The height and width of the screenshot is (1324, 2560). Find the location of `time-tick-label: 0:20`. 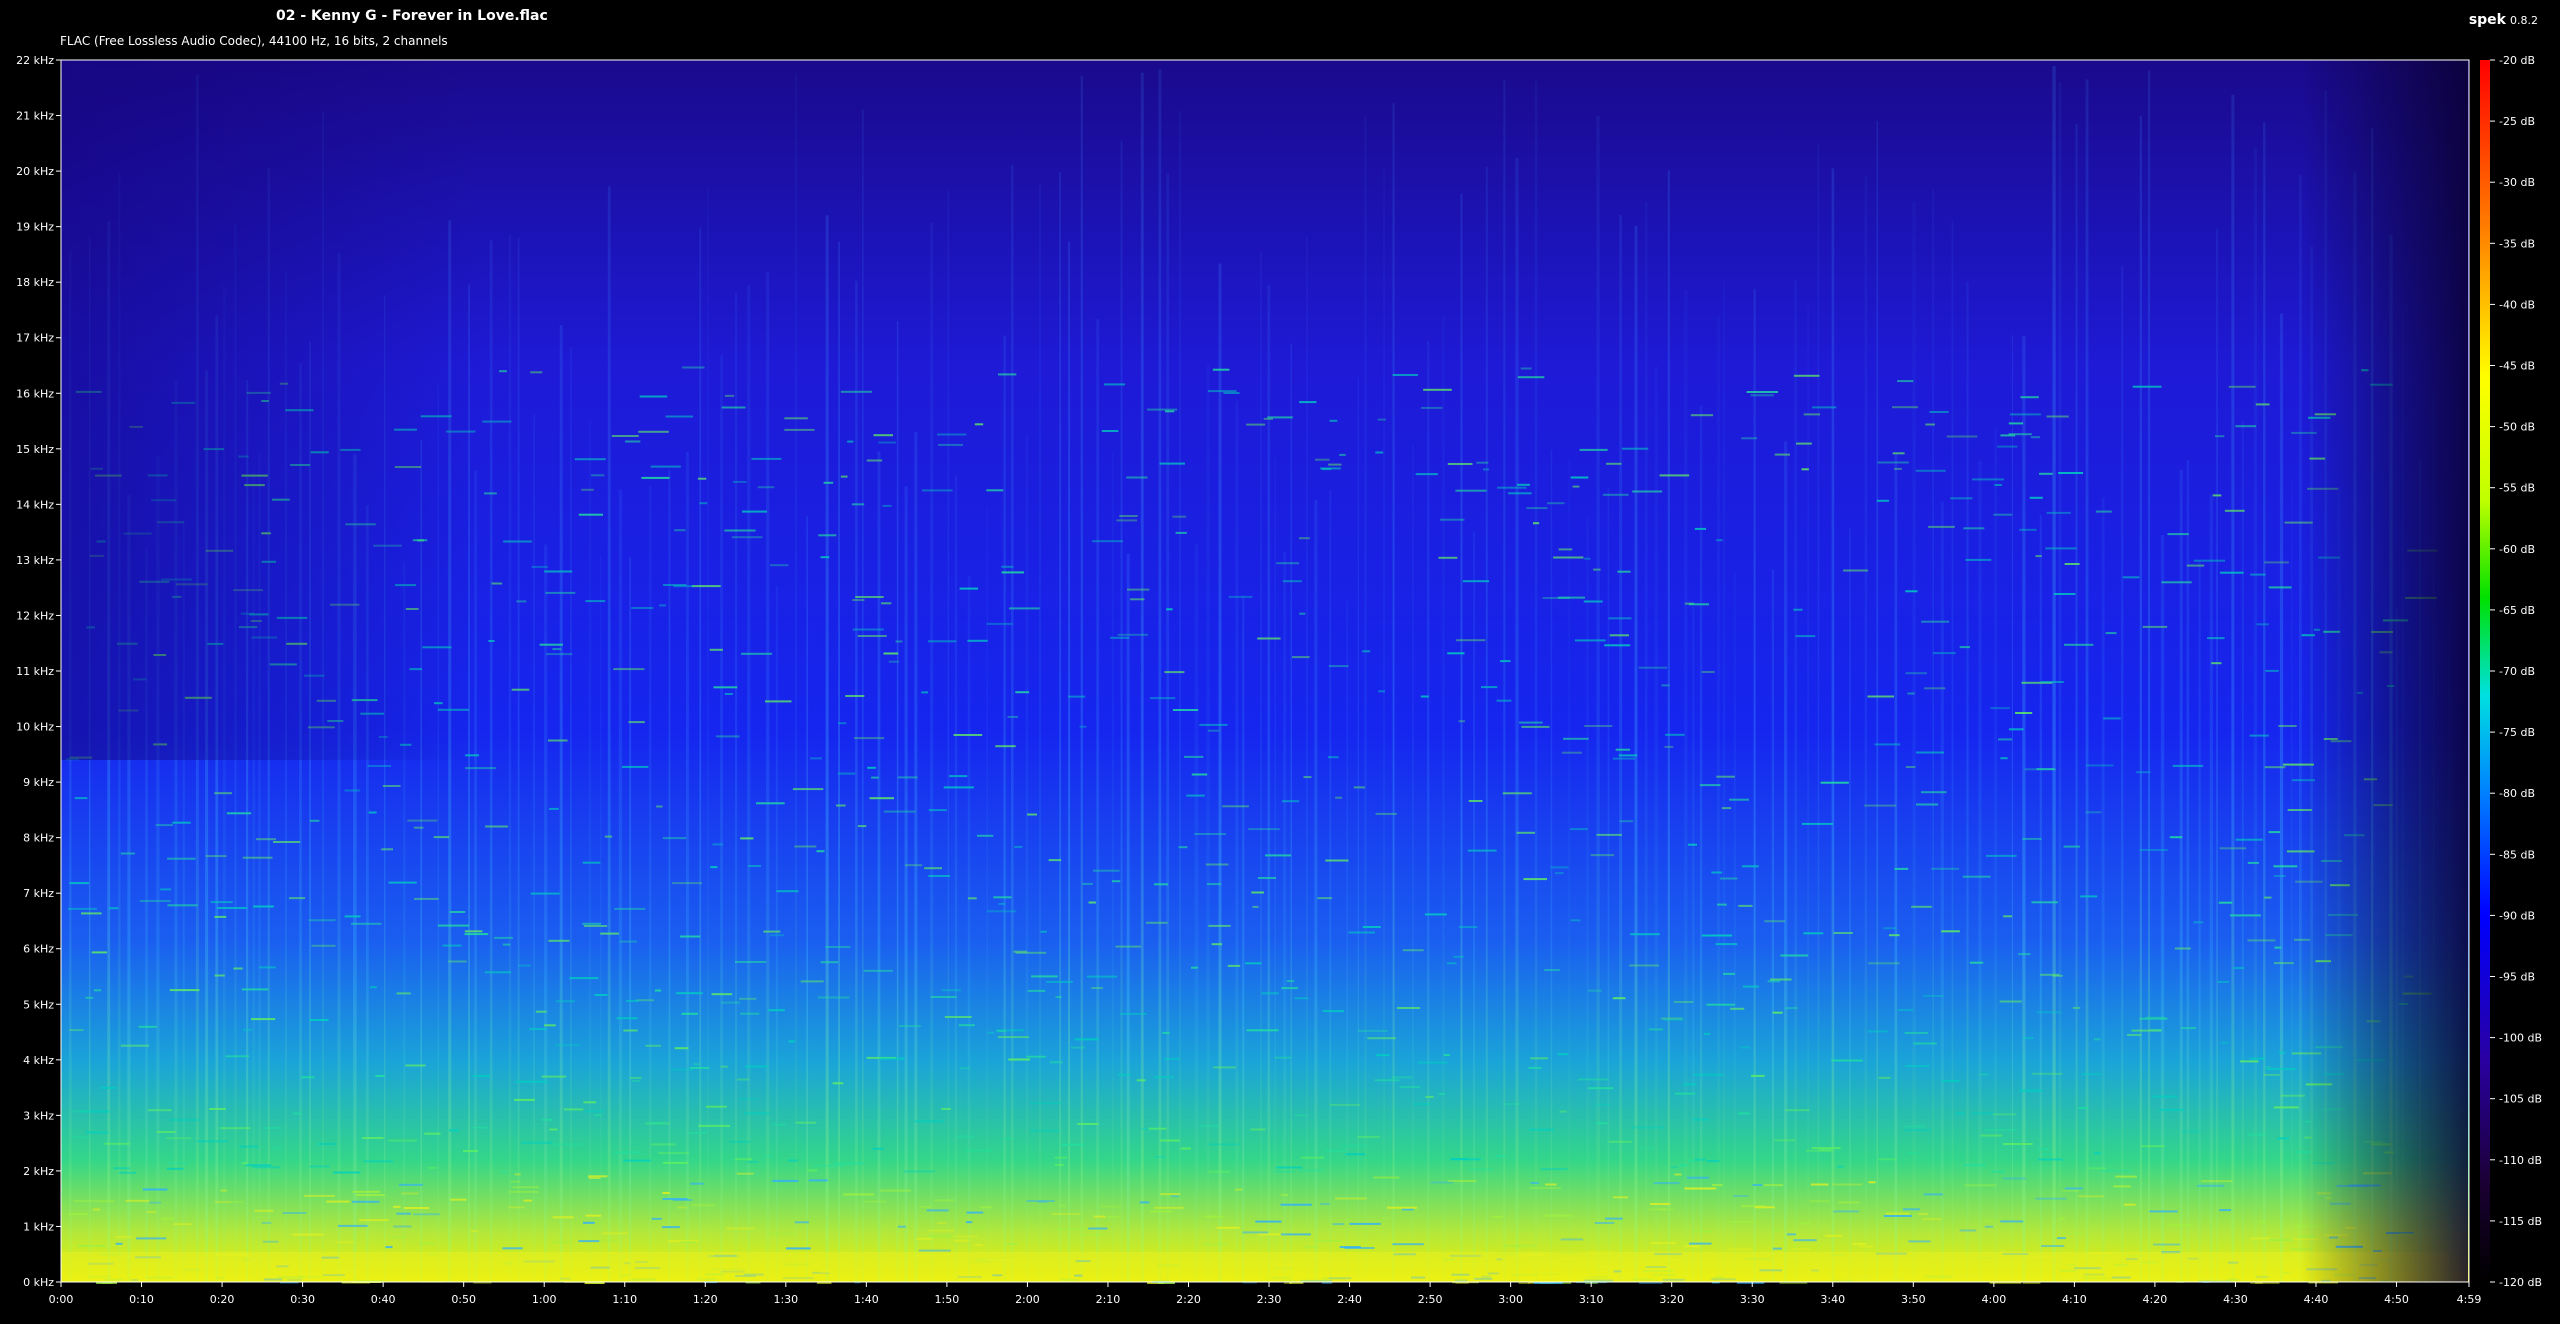

time-tick-label: 0:20 is located at coordinates (222, 1299).